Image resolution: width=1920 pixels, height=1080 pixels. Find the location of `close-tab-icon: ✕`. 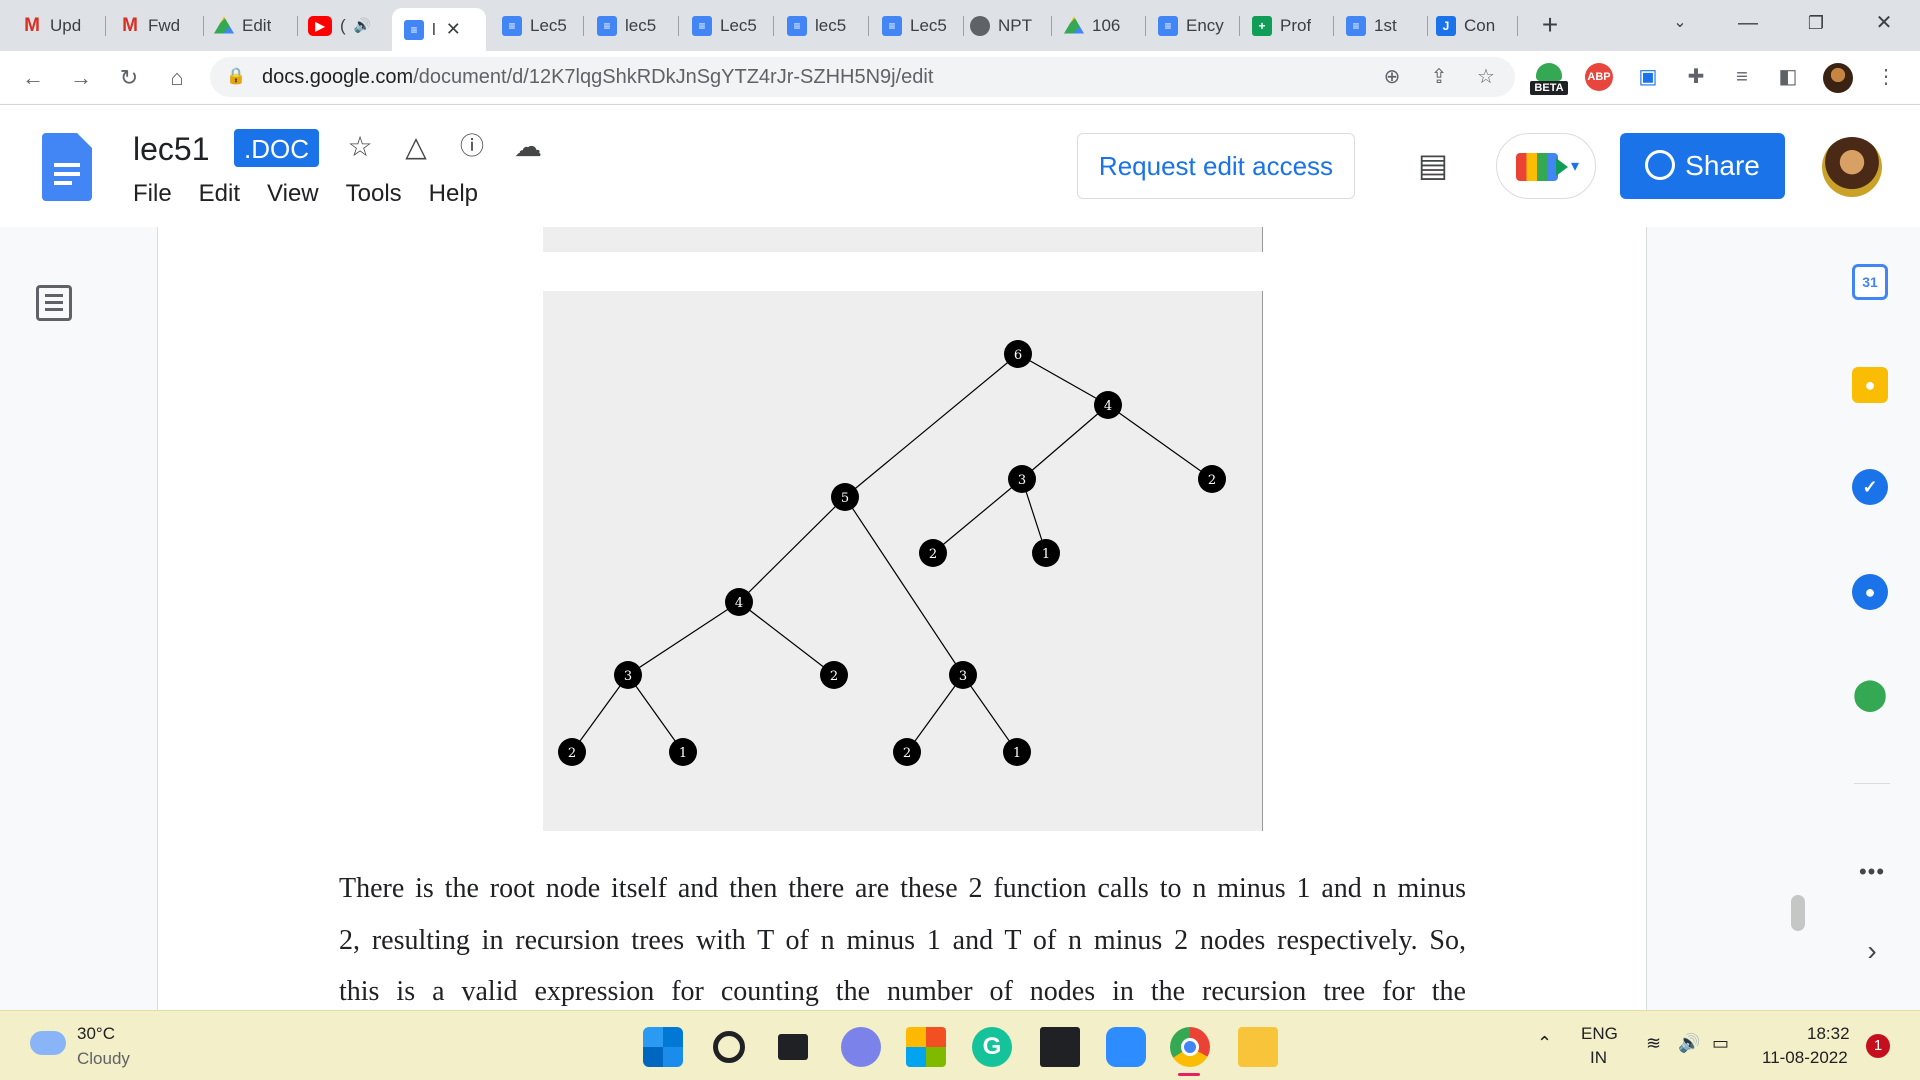

close-tab-icon: ✕ is located at coordinates (453, 29).